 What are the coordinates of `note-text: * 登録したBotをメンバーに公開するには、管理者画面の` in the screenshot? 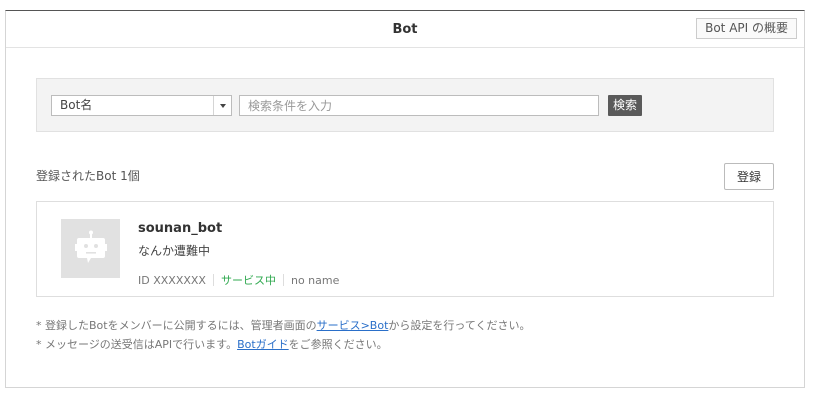 It's located at (176, 325).